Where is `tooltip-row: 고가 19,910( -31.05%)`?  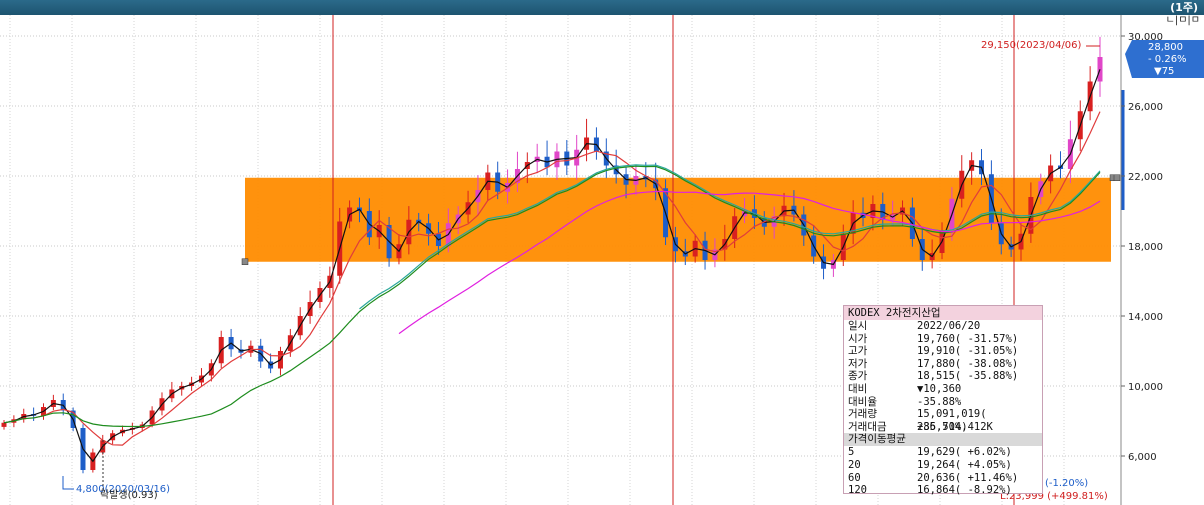 tooltip-row: 고가 19,910( -31.05%) is located at coordinates (943, 351).